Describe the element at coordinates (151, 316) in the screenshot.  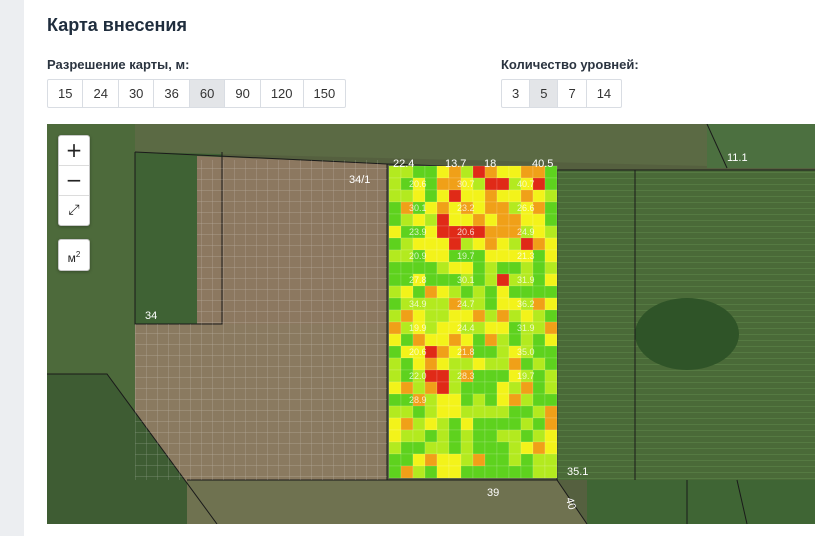
I see `field-label-34: 34` at that location.